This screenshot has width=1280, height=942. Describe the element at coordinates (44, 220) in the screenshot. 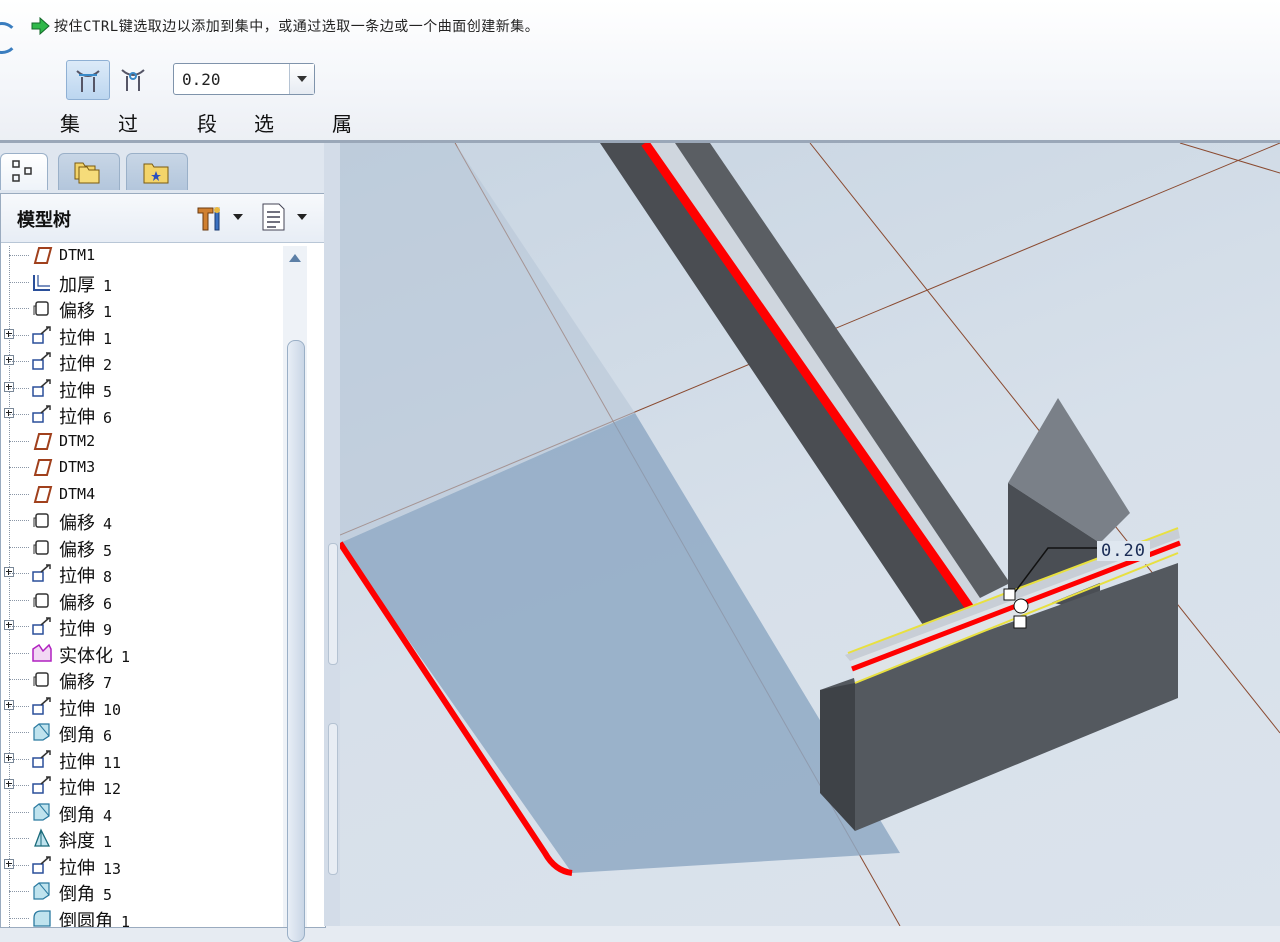

I see `model-tree-title: 模型树` at that location.